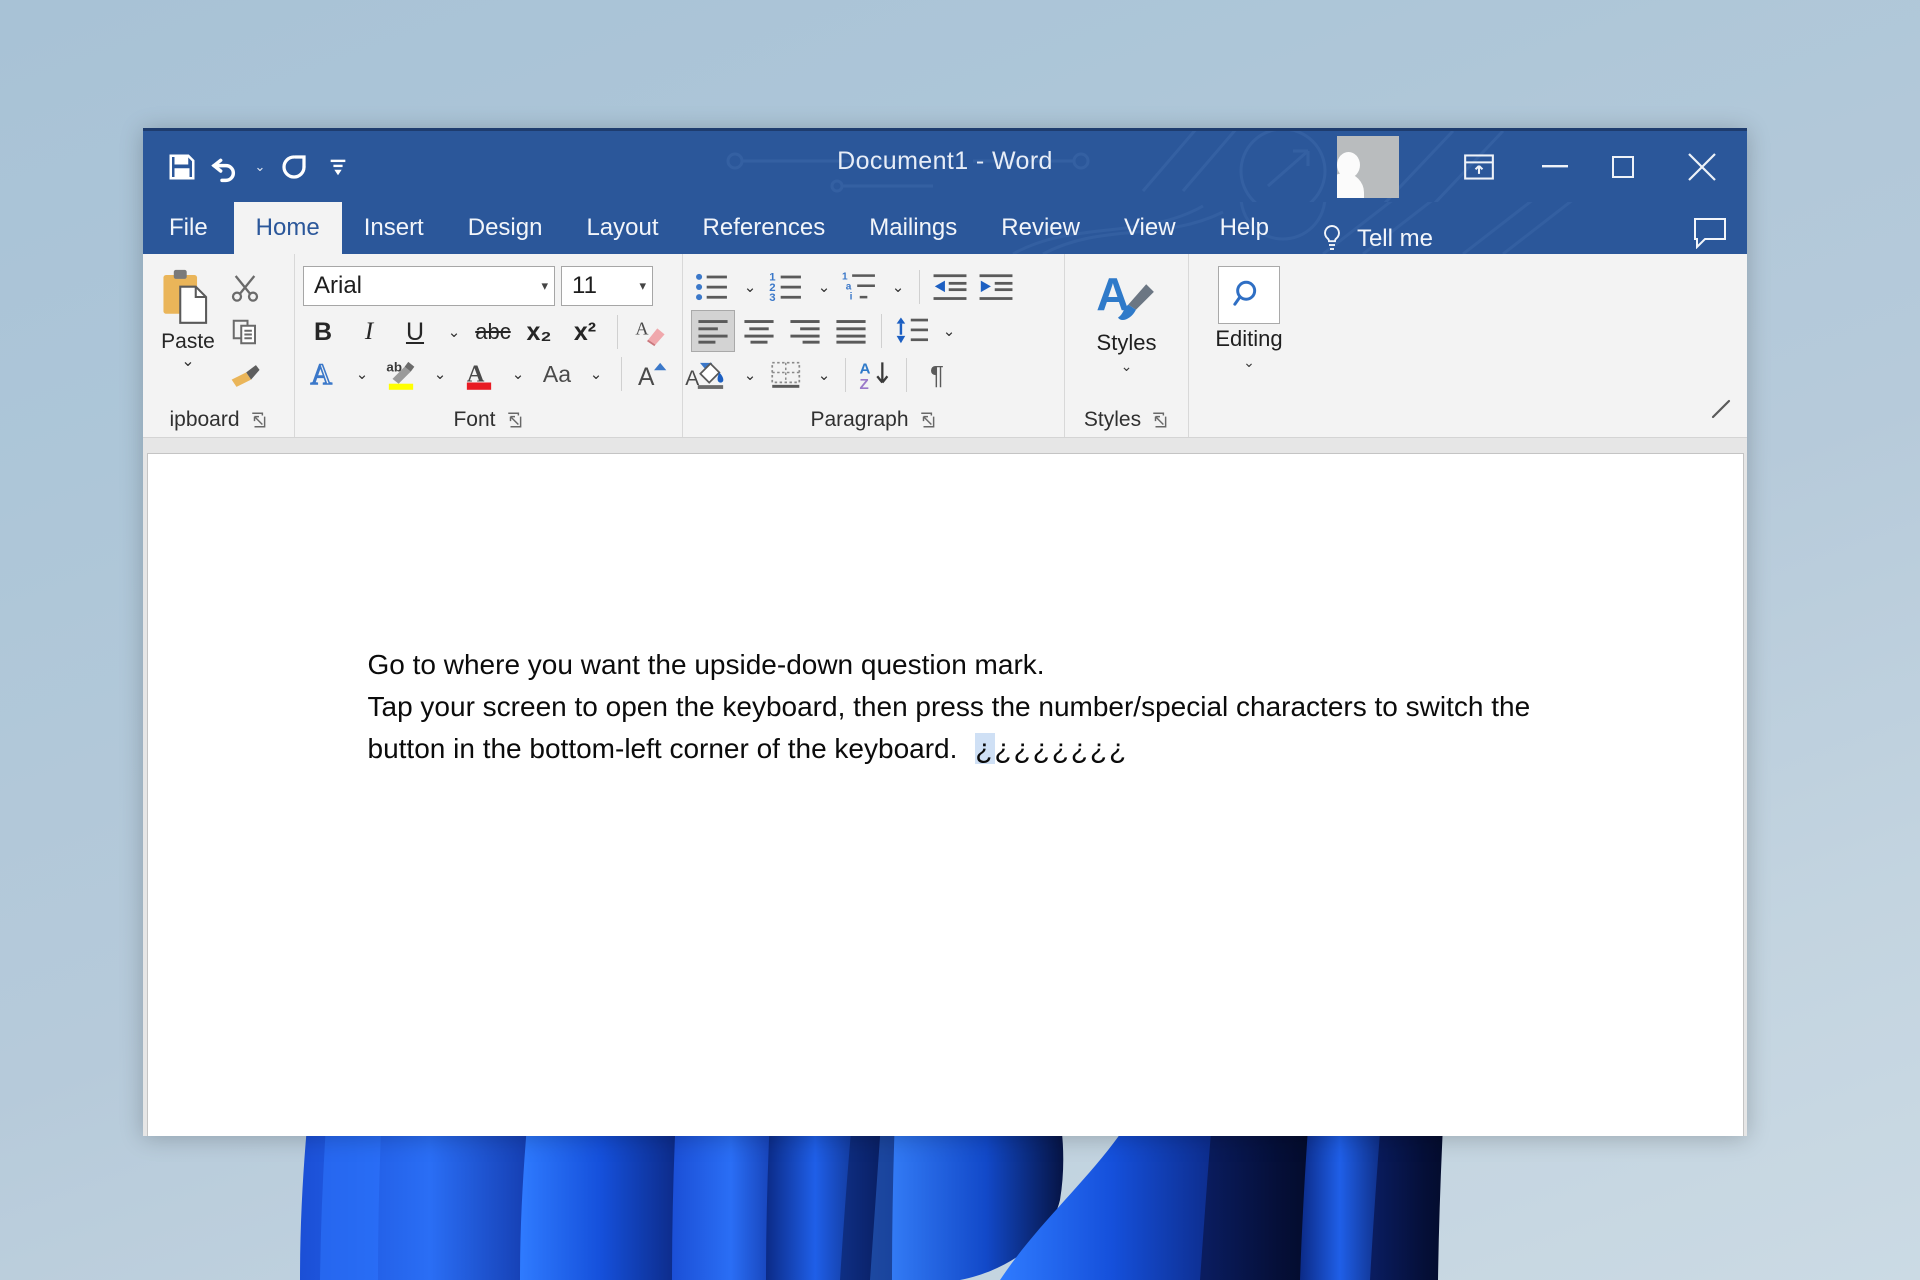 This screenshot has height=1280, width=1920. What do you see at coordinates (454, 332) in the screenshot?
I see `underline-chevron-down-icon: ⌄` at bounding box center [454, 332].